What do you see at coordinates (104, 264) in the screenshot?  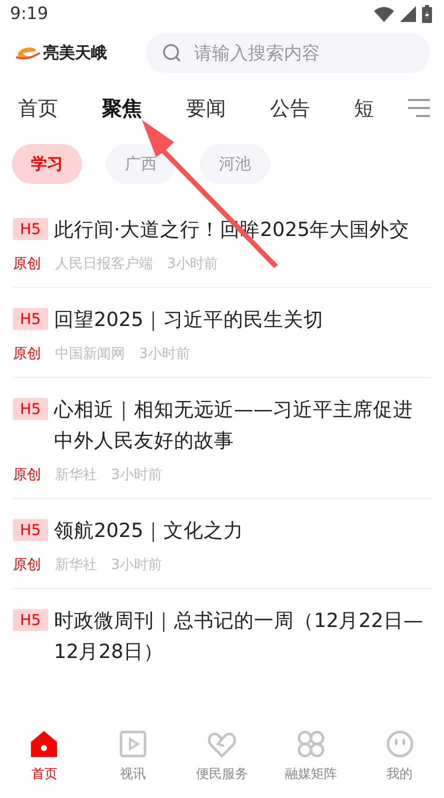 I see `article-source: 人民日报客户端` at bounding box center [104, 264].